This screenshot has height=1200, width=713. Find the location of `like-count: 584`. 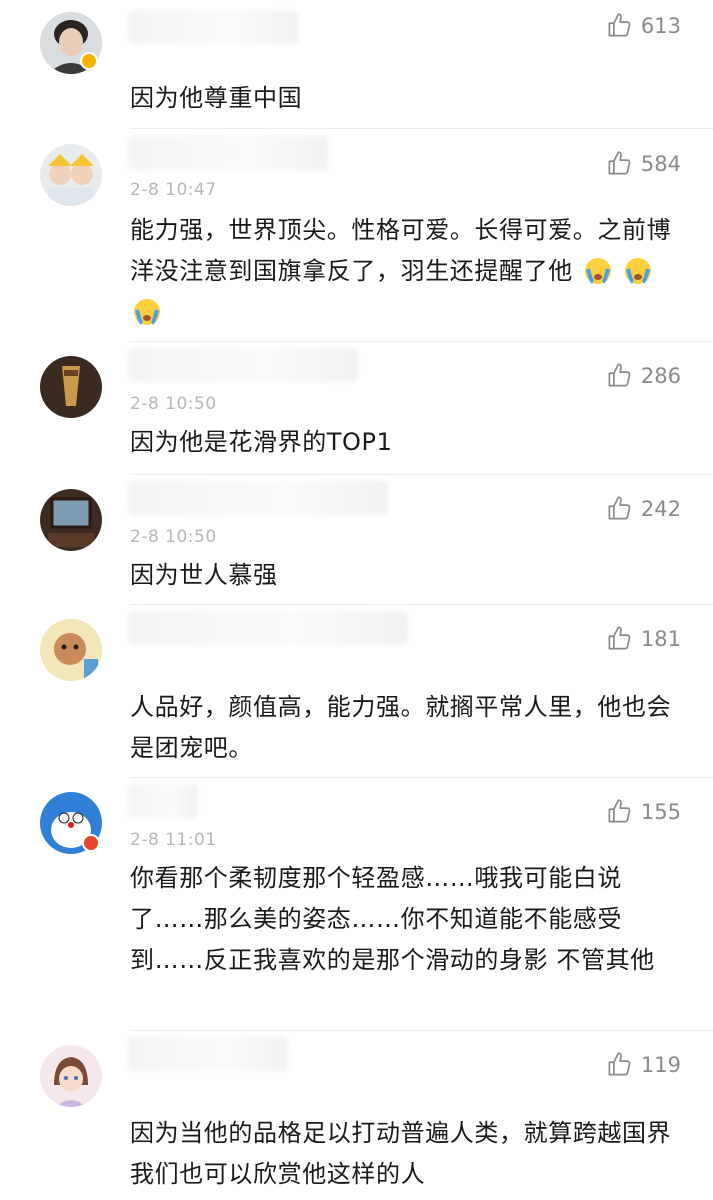

like-count: 584 is located at coordinates (660, 163).